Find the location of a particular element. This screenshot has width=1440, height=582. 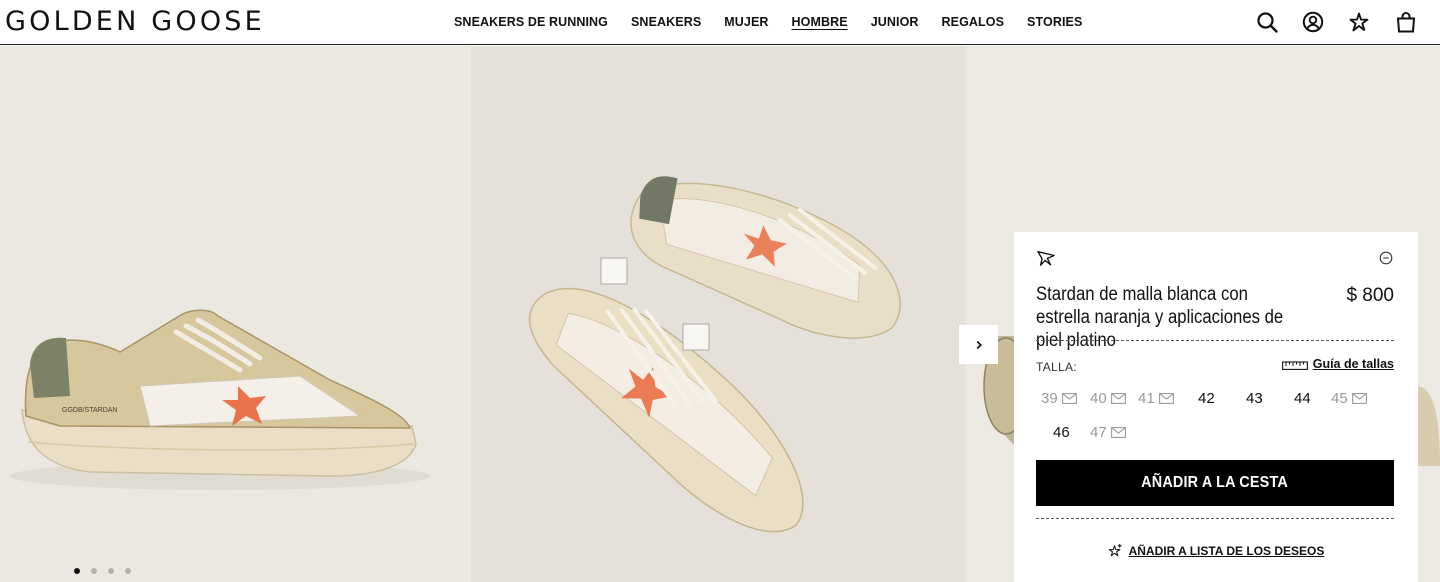

chevron-right-icon is located at coordinates (979, 344).